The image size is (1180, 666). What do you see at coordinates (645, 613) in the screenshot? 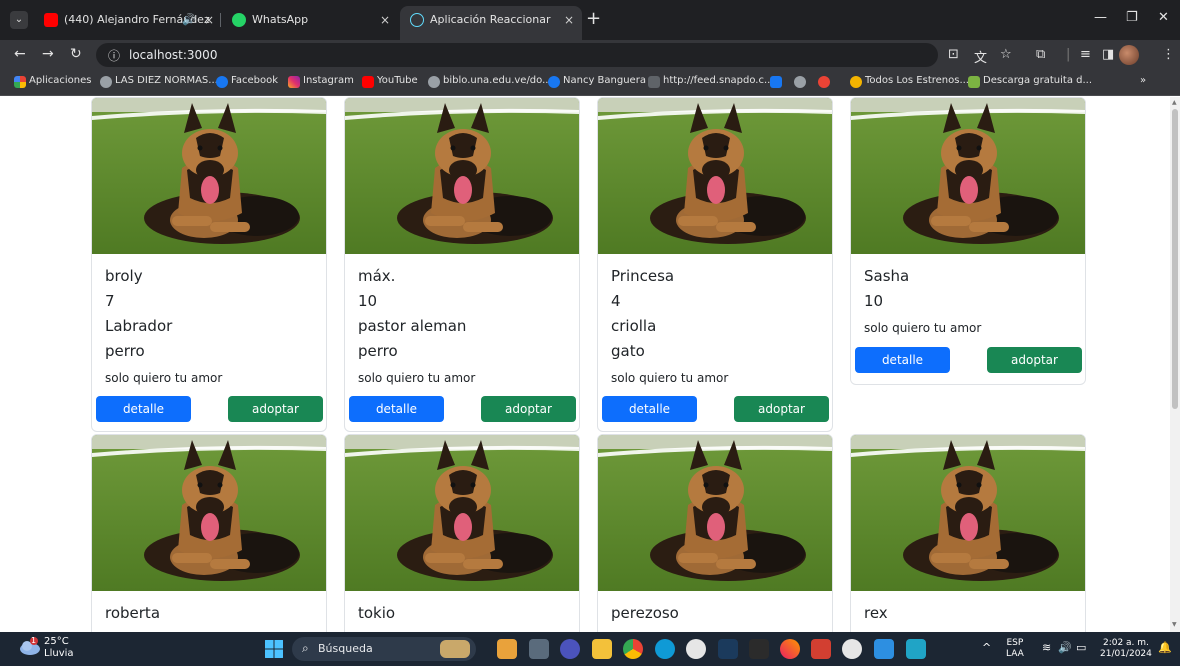
I see `pet-name: perezoso` at bounding box center [645, 613].